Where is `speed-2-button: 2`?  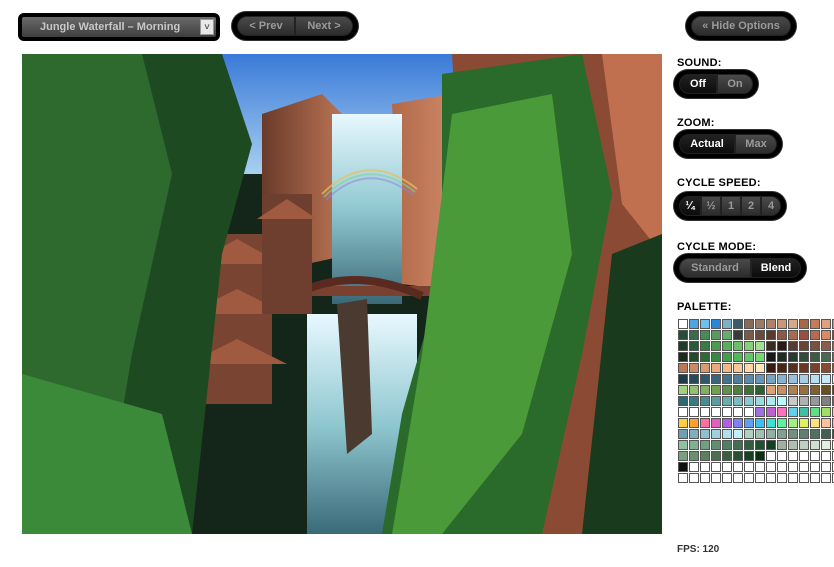 speed-2-button: 2 is located at coordinates (751, 206).